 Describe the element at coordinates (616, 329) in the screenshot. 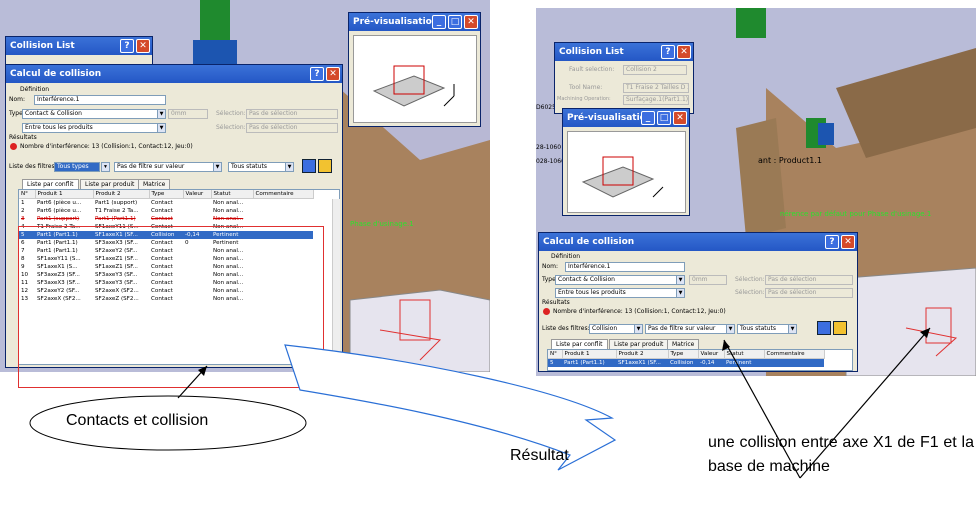

I see `filter-type-select: Collision ▼` at that location.